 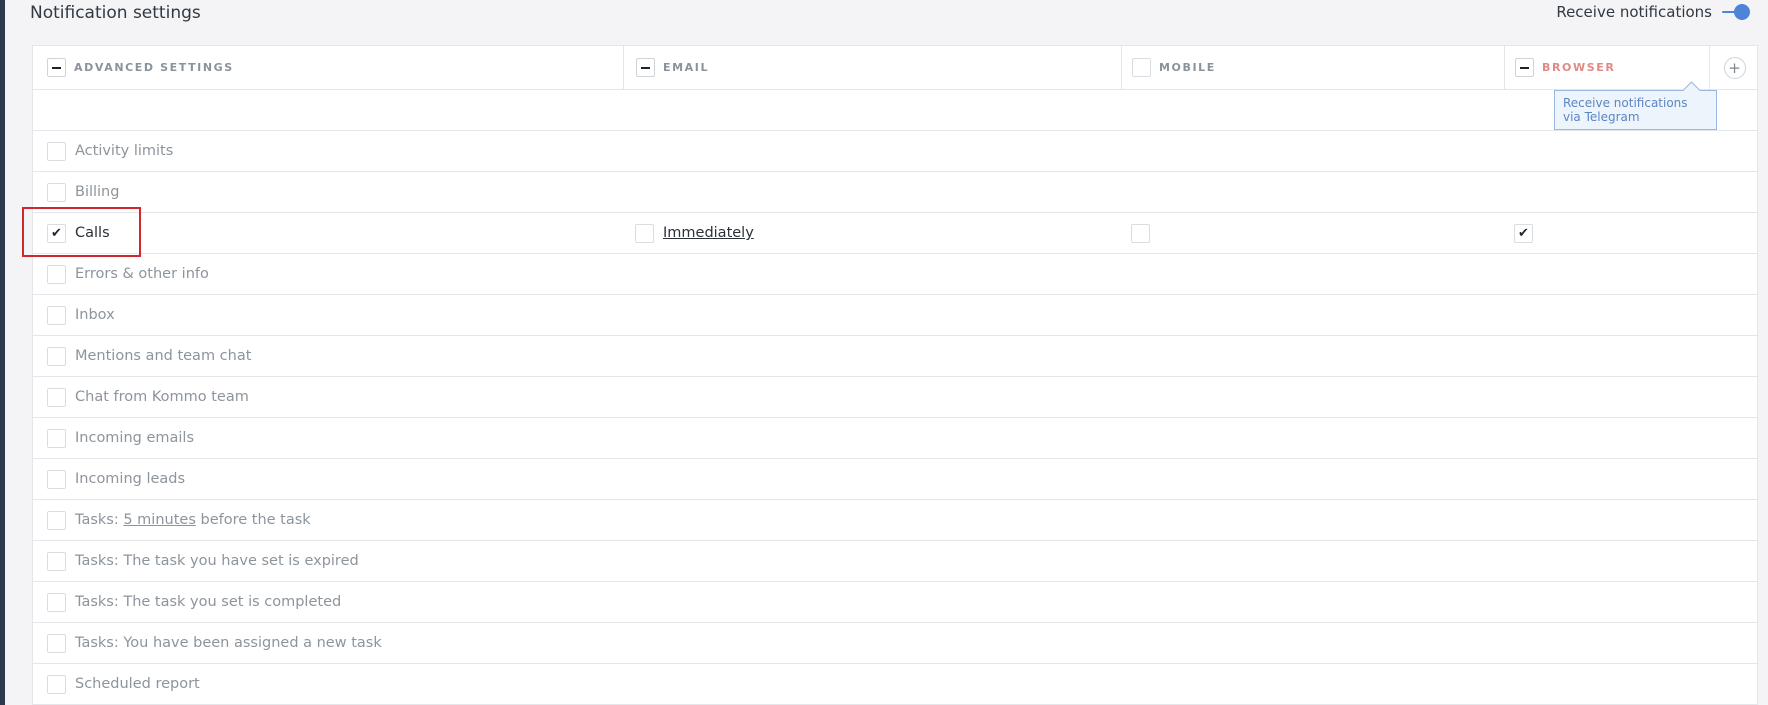 What do you see at coordinates (1140, 233) in the screenshot?
I see `calls-mobile-checkbox` at bounding box center [1140, 233].